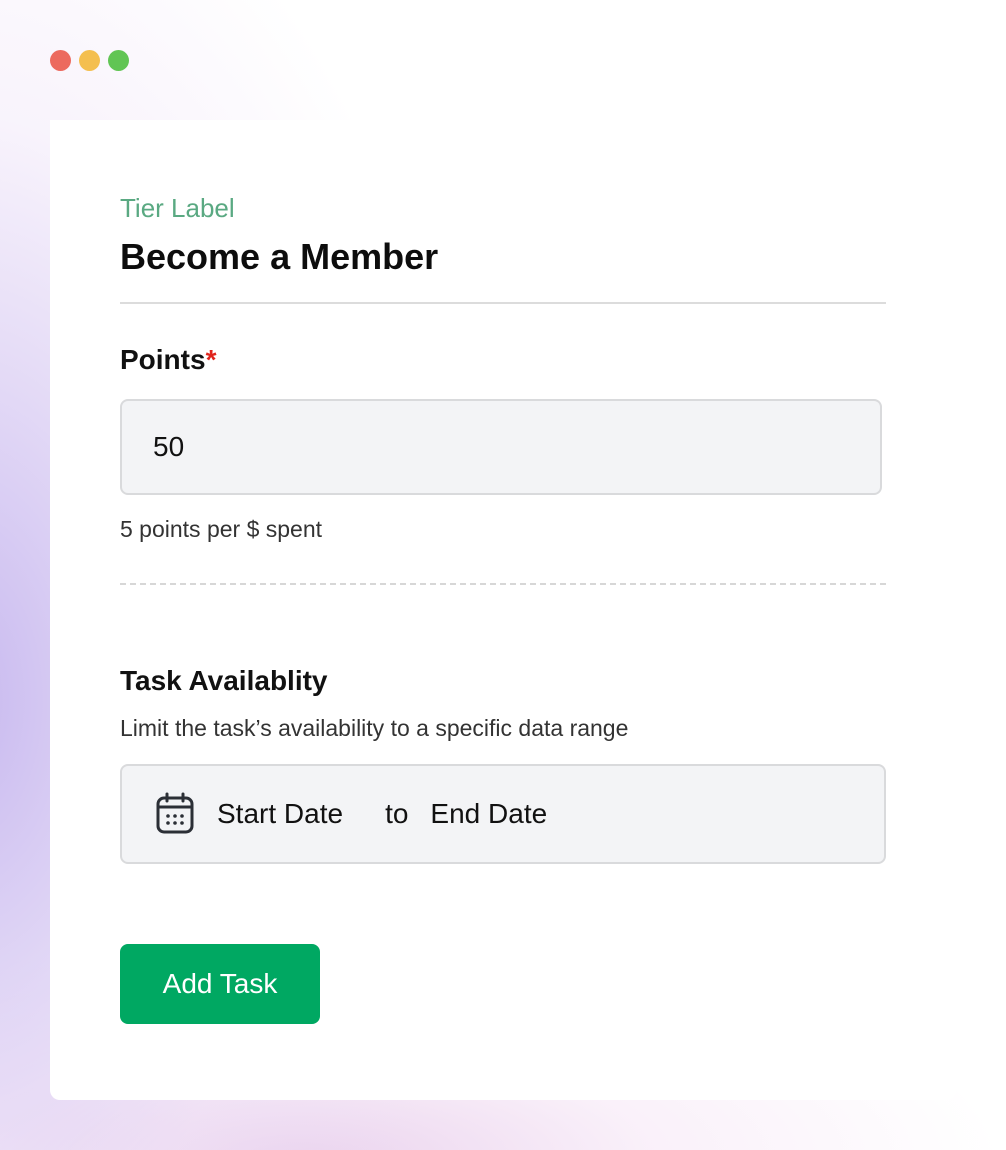  Describe the element at coordinates (488, 814) in the screenshot. I see `end-date-field: End Date` at that location.